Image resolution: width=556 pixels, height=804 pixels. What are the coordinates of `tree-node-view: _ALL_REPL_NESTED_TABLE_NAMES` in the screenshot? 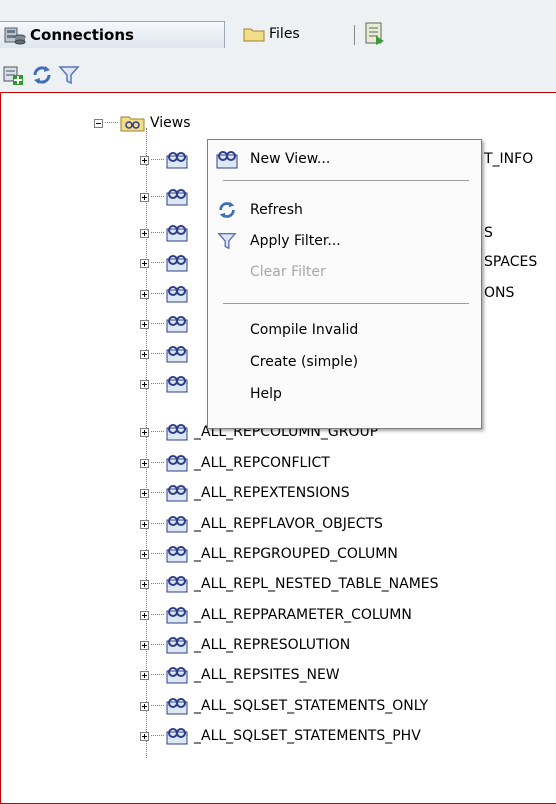 It's located at (289, 584).